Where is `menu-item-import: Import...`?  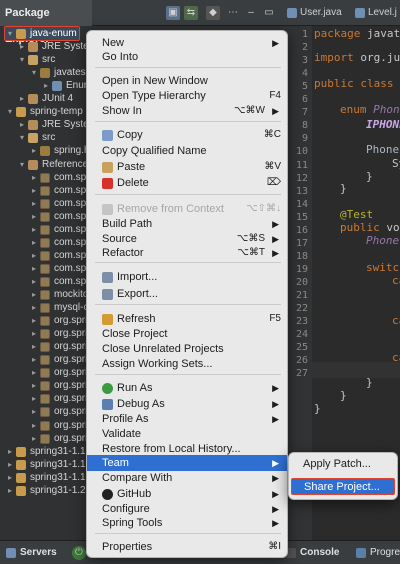 menu-item-import: Import... is located at coordinates (187, 277).